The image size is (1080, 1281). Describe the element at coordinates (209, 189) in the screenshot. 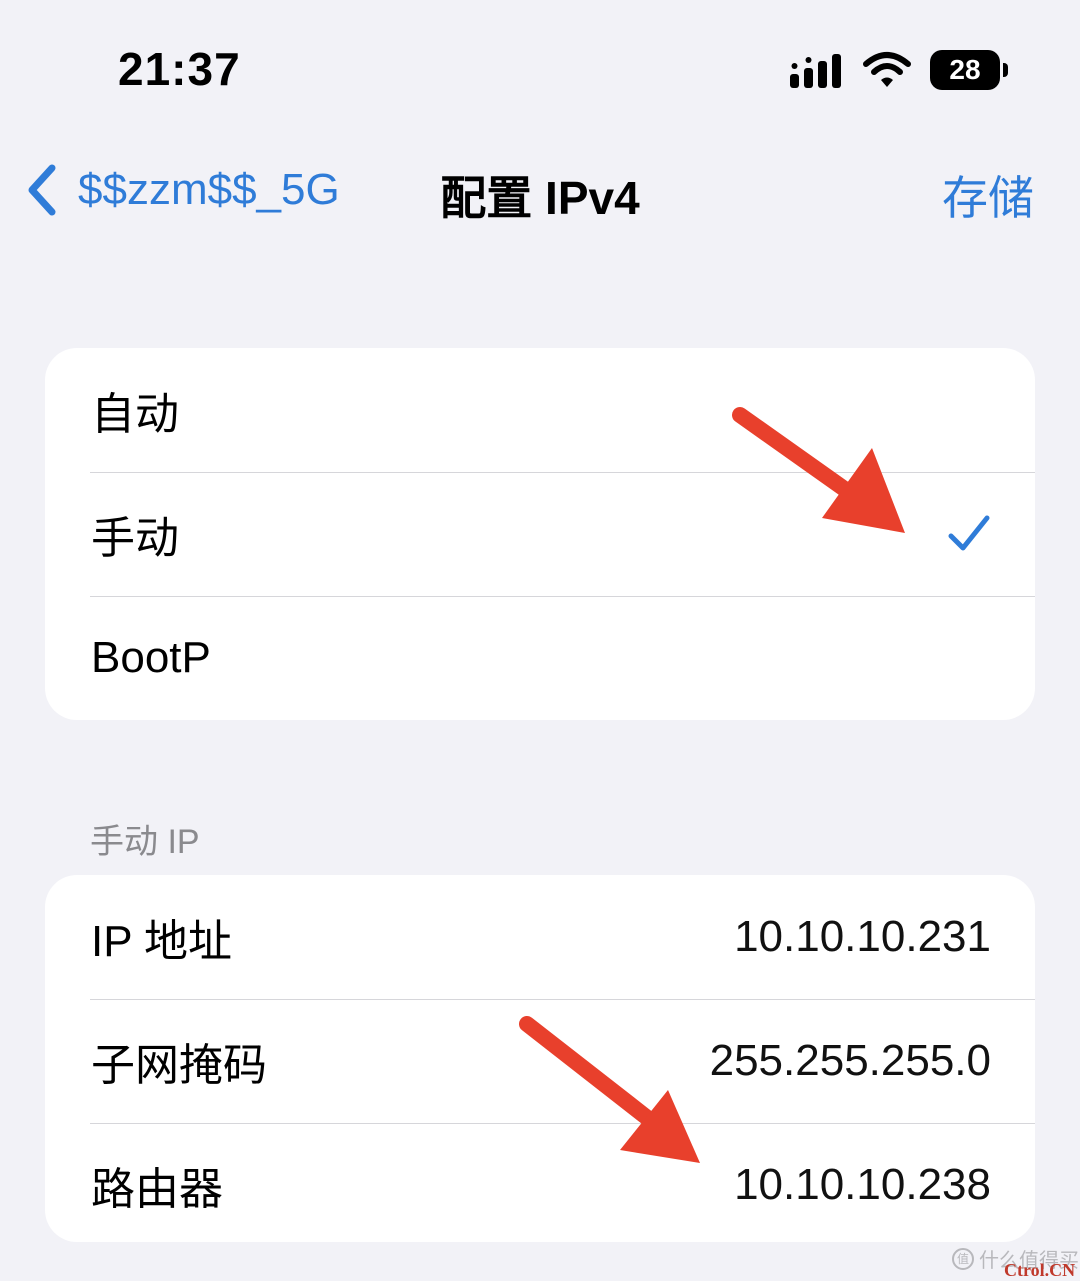

I see `back-button-label: $$zzm$$_5G` at that location.